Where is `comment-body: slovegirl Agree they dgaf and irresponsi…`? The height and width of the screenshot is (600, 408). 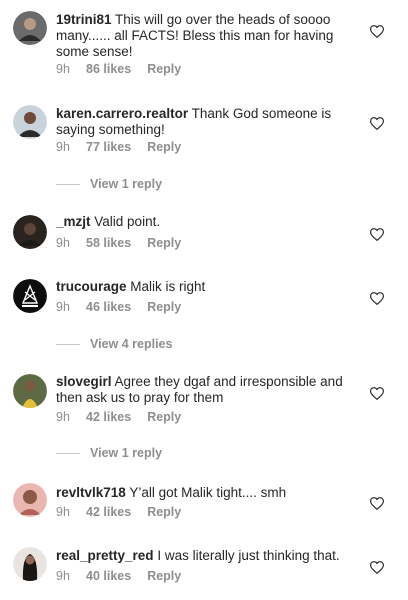
comment-body: slovegirl Agree they dgaf and irresponsi… is located at coordinates (206, 390).